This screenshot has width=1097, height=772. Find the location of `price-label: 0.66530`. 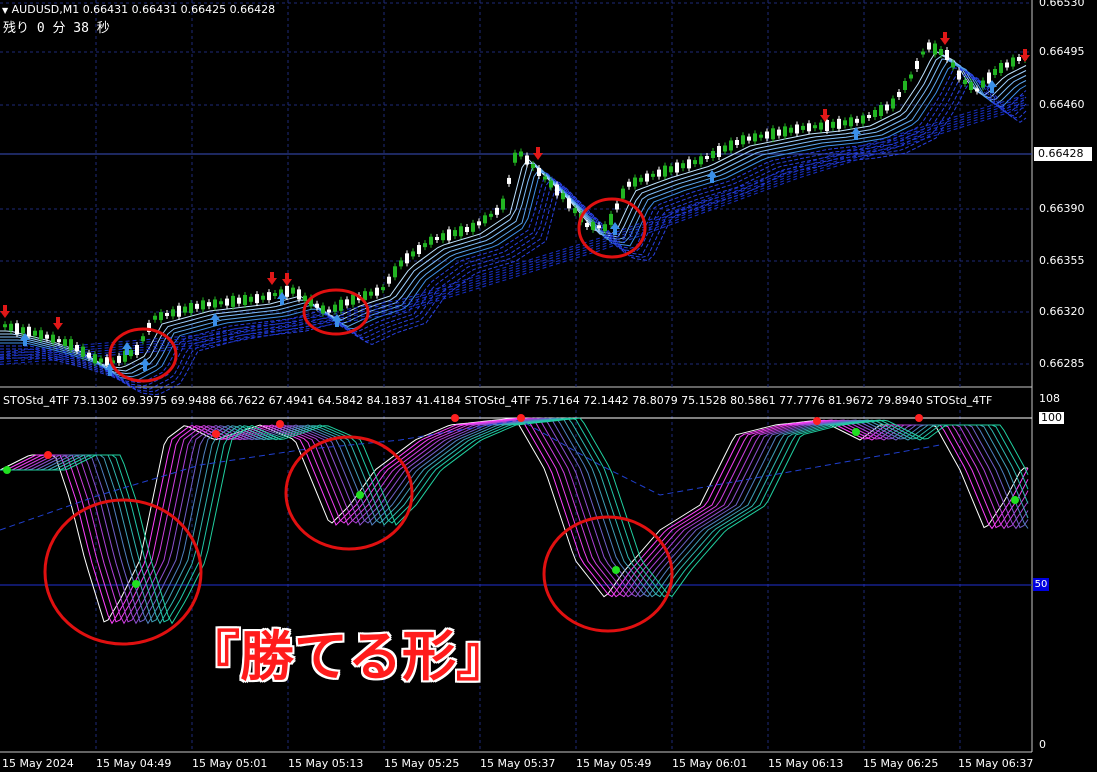

price-label: 0.66530 is located at coordinates (1062, 4).